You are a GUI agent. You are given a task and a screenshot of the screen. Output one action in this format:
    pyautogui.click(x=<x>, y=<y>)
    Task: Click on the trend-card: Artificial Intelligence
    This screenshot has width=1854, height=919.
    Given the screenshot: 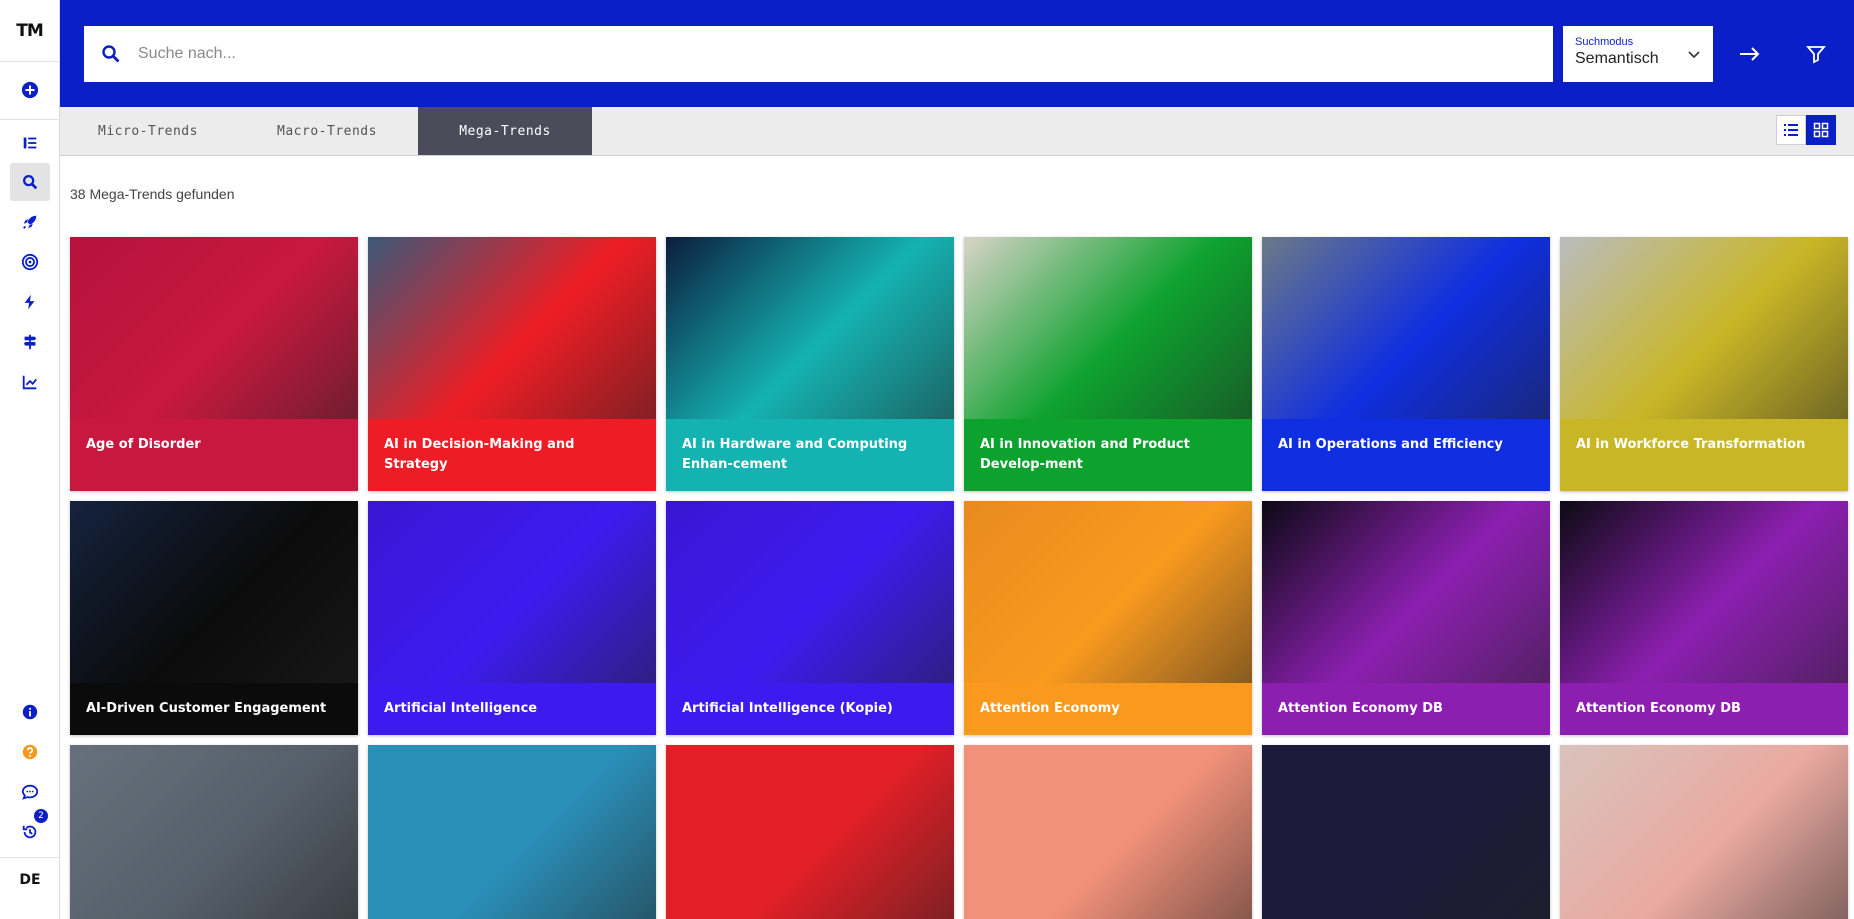 What is the action you would take?
    pyautogui.click(x=512, y=618)
    